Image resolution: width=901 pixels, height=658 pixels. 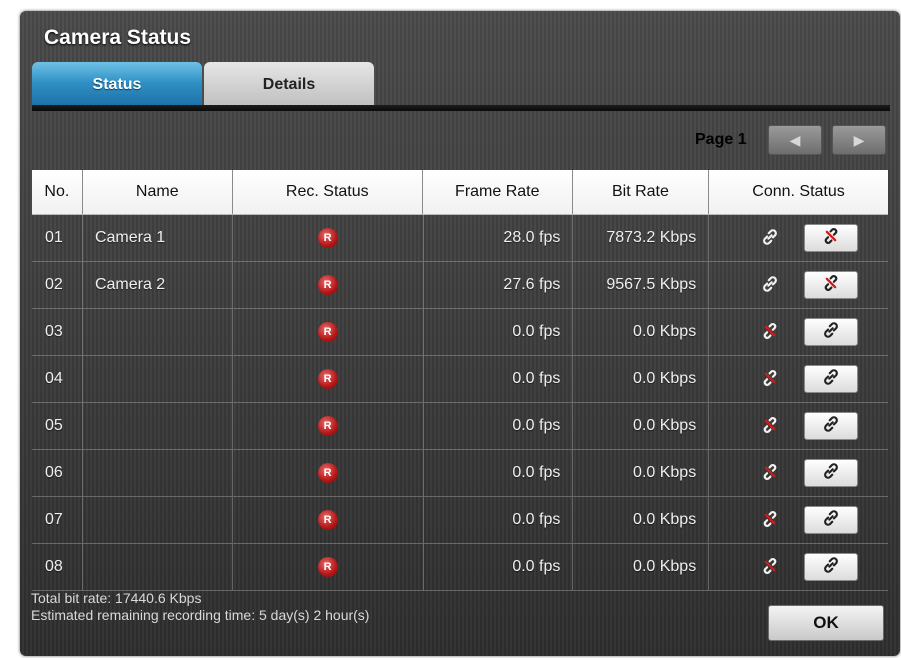 What do you see at coordinates (54, 378) in the screenshot?
I see `cell-no: 04` at bounding box center [54, 378].